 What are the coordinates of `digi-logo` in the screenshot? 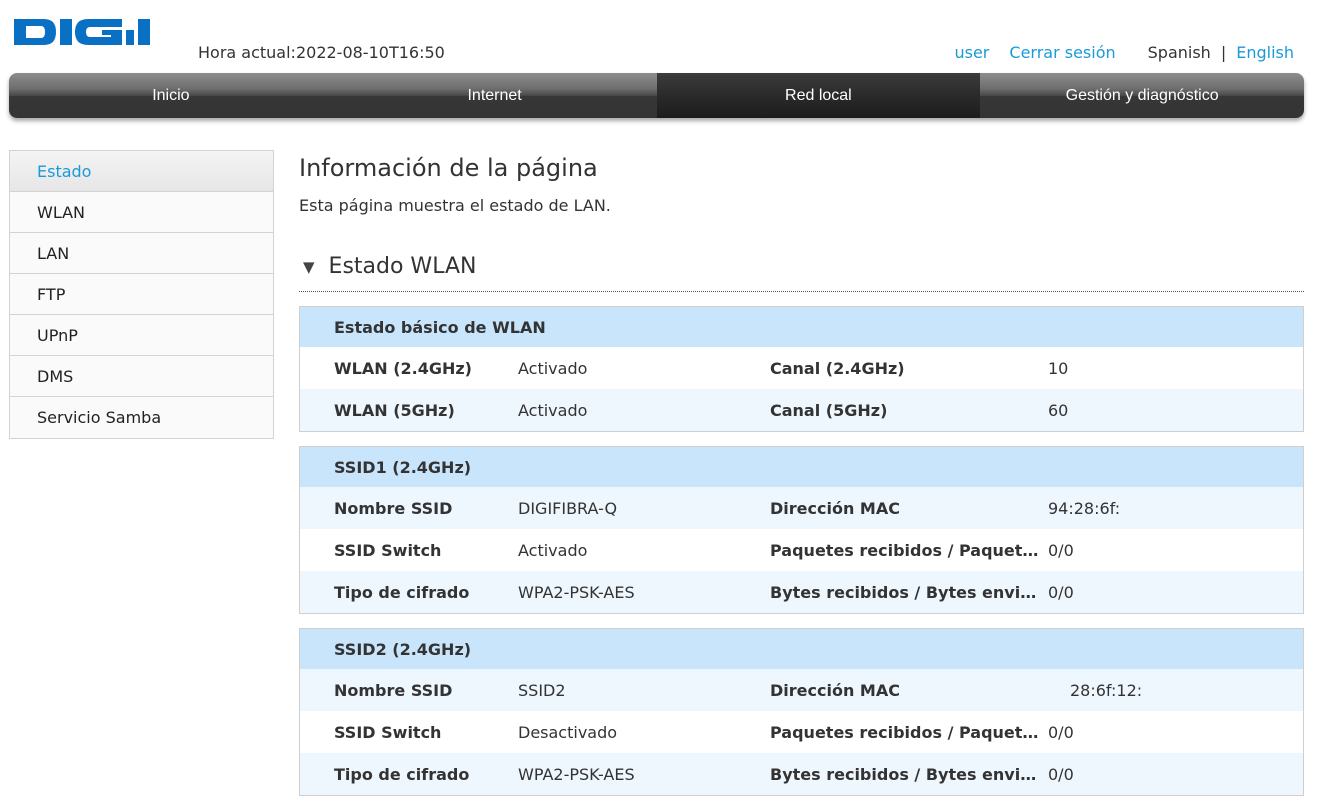 It's located at (86, 32).